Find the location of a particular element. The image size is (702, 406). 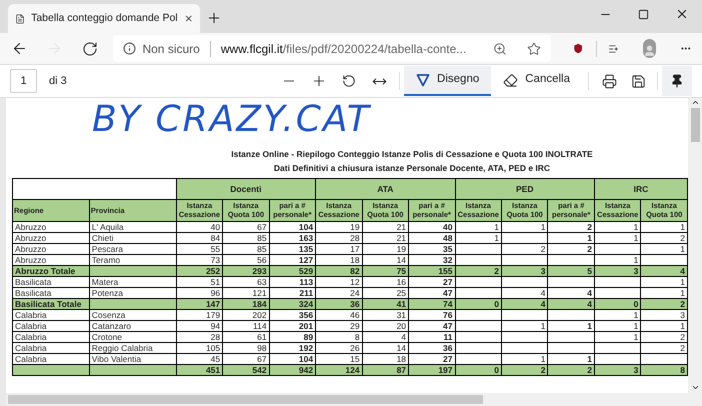

table-cell: 121 is located at coordinates (246, 292).